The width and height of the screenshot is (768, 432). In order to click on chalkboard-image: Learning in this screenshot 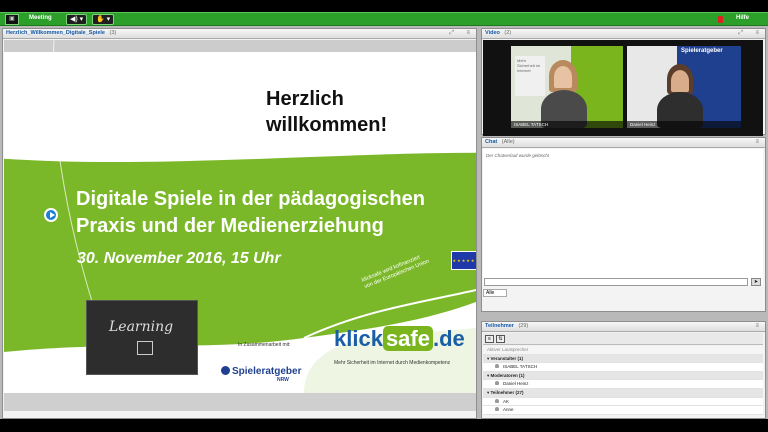, I will do `click(142, 337)`.